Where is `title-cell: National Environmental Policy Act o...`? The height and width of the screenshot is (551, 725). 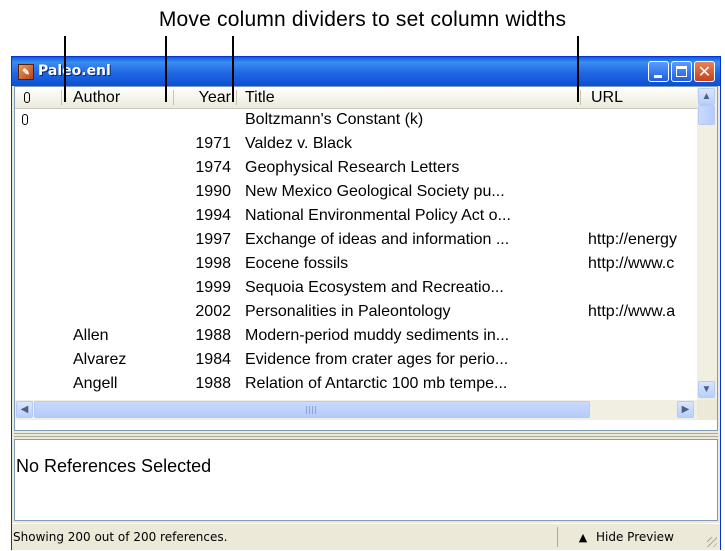
title-cell: National Environmental Policy Act o... is located at coordinates (378, 215).